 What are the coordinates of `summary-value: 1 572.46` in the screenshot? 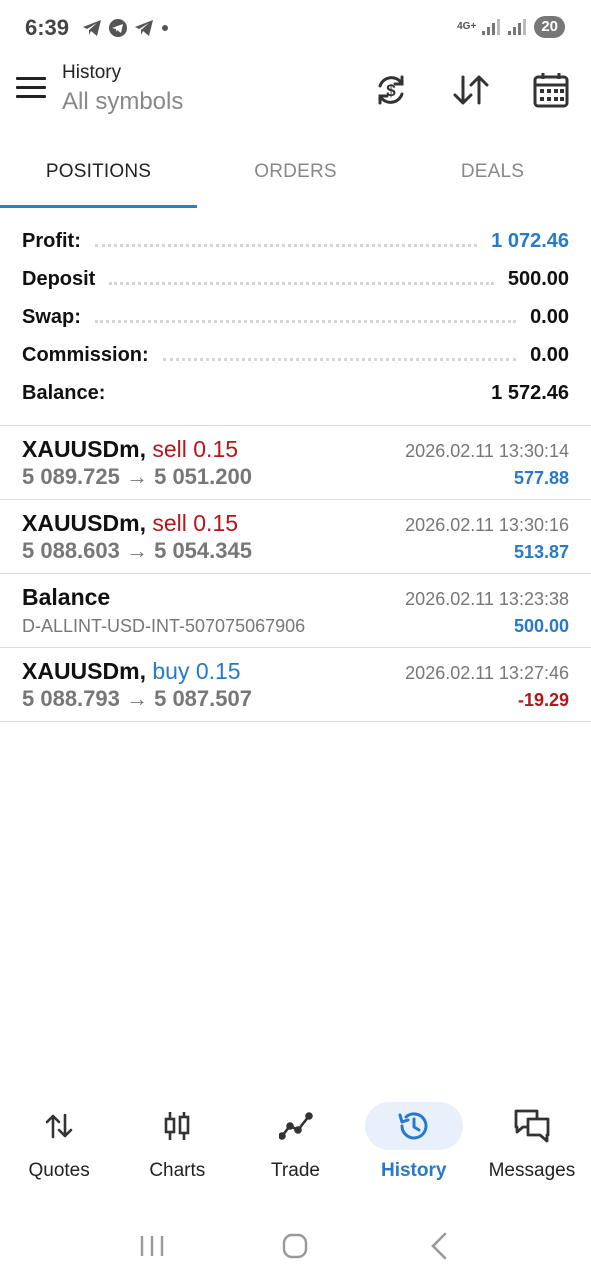 It's located at (530, 392).